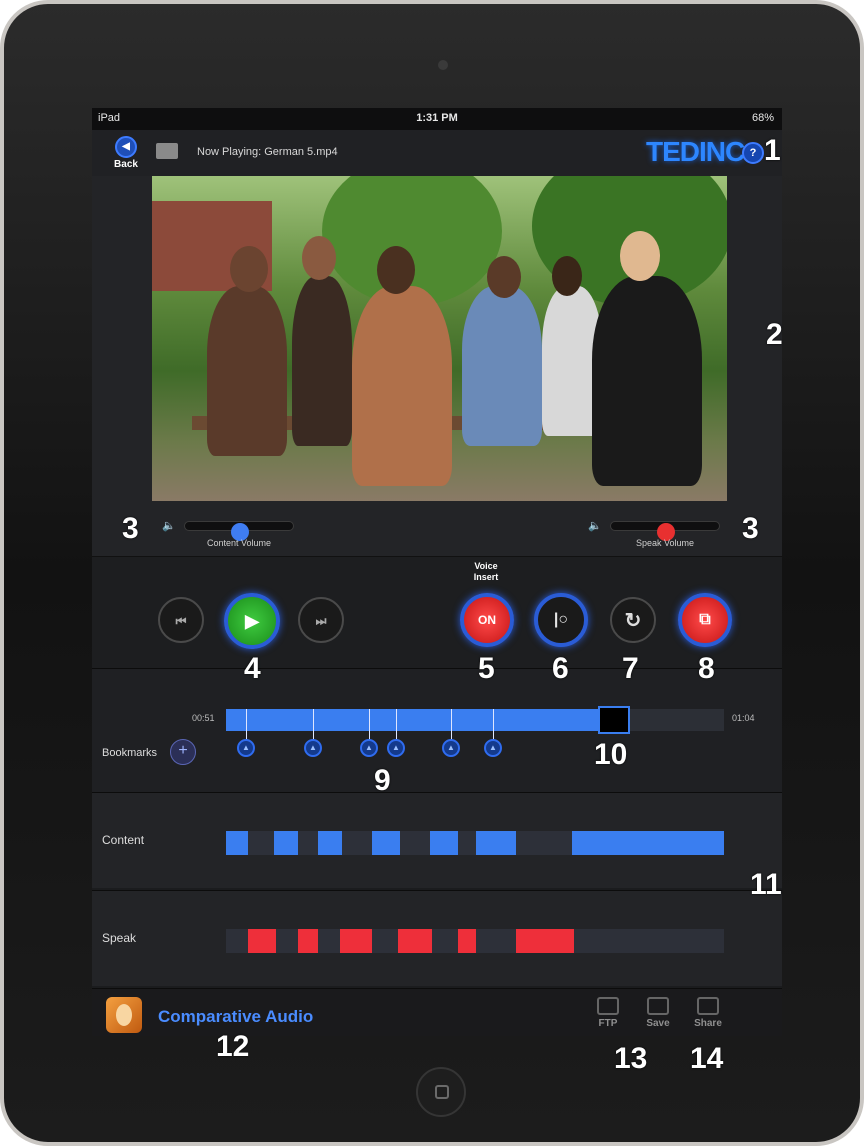 The width and height of the screenshot is (864, 1146). What do you see at coordinates (753, 153) in the screenshot?
I see `help-button: ?` at bounding box center [753, 153].